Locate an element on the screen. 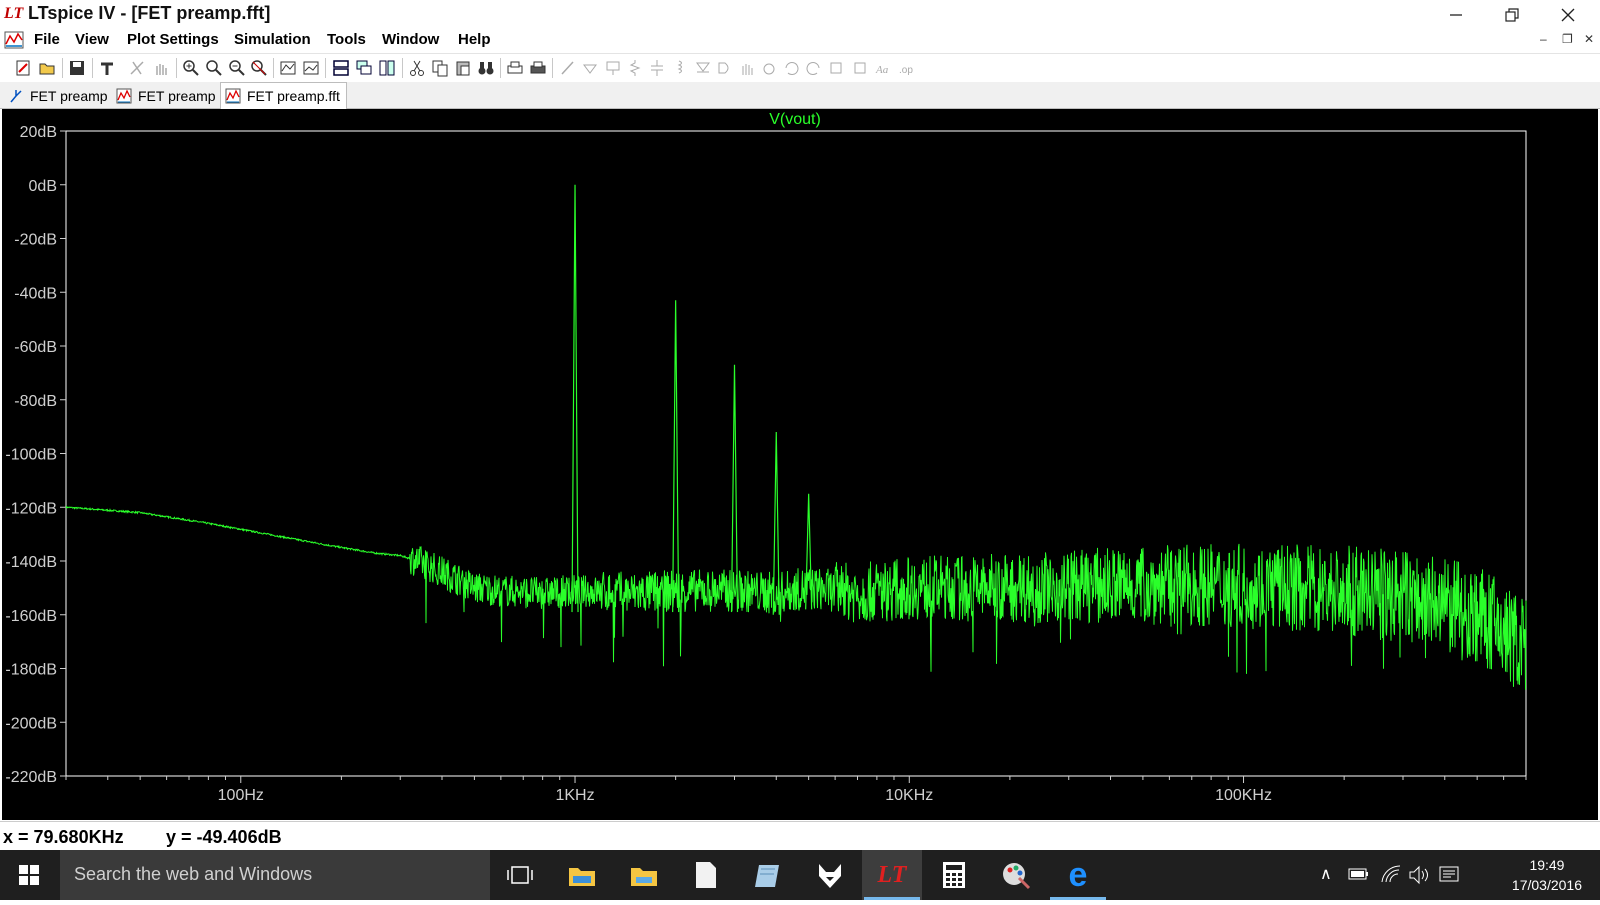 This screenshot has height=905, width=1600. ltspice-logo-icon: LT is located at coordinates (14, 13).